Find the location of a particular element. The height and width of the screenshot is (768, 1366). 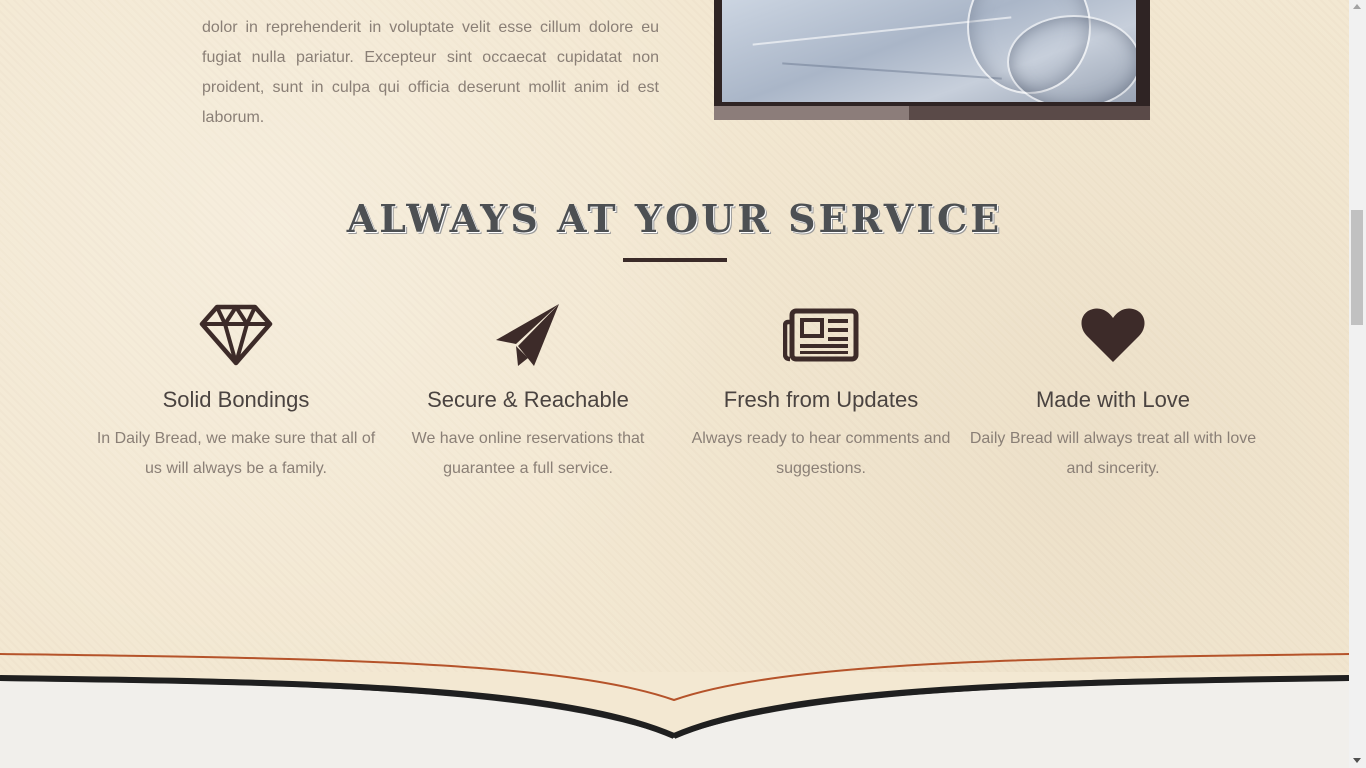

feature-title: Made with Love is located at coordinates (1113, 399).